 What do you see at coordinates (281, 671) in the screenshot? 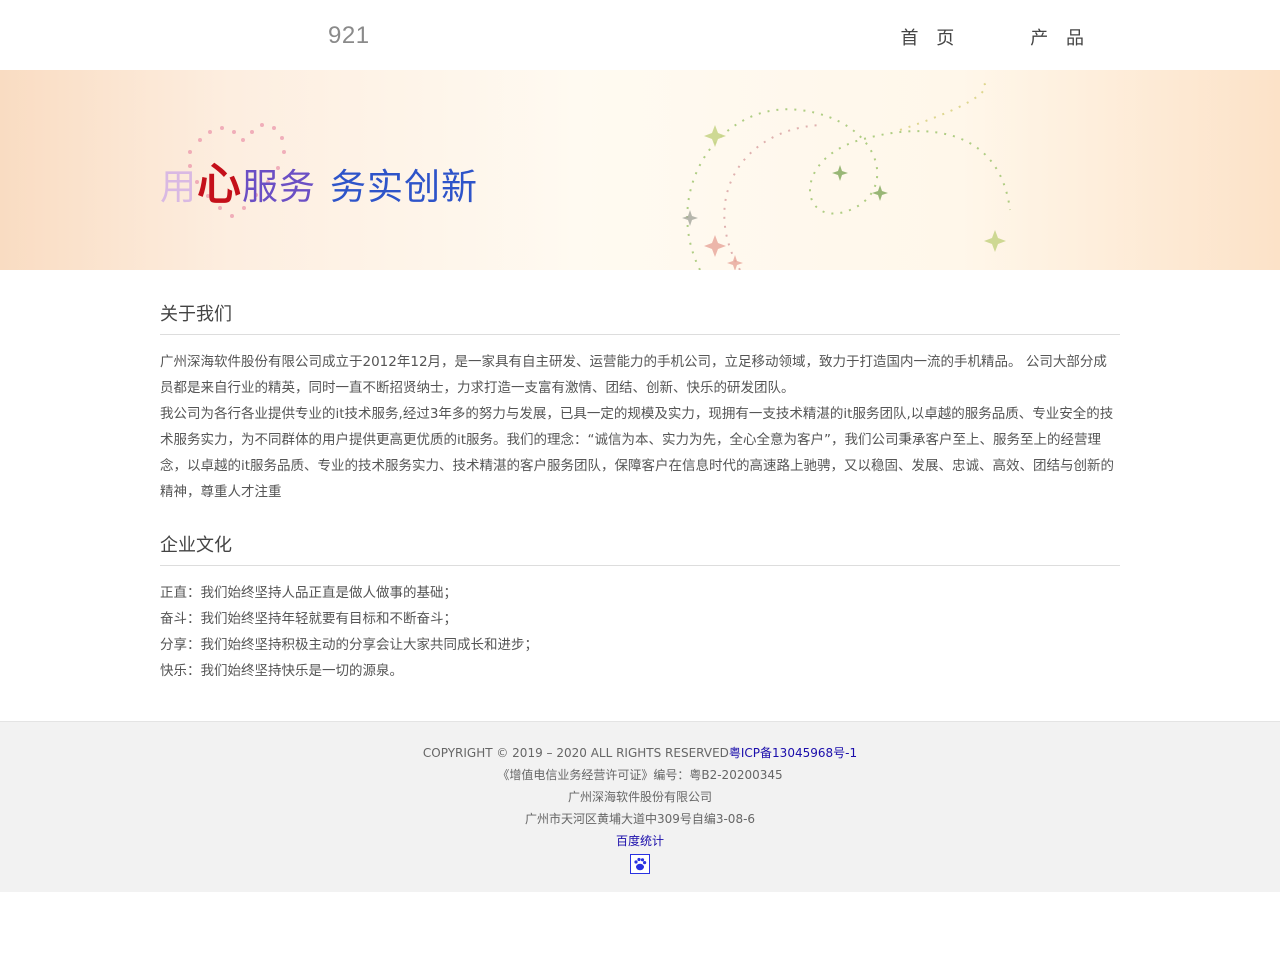
I see `culture-item: 快乐：我们始终坚持快乐是一切的源泉。` at bounding box center [281, 671].